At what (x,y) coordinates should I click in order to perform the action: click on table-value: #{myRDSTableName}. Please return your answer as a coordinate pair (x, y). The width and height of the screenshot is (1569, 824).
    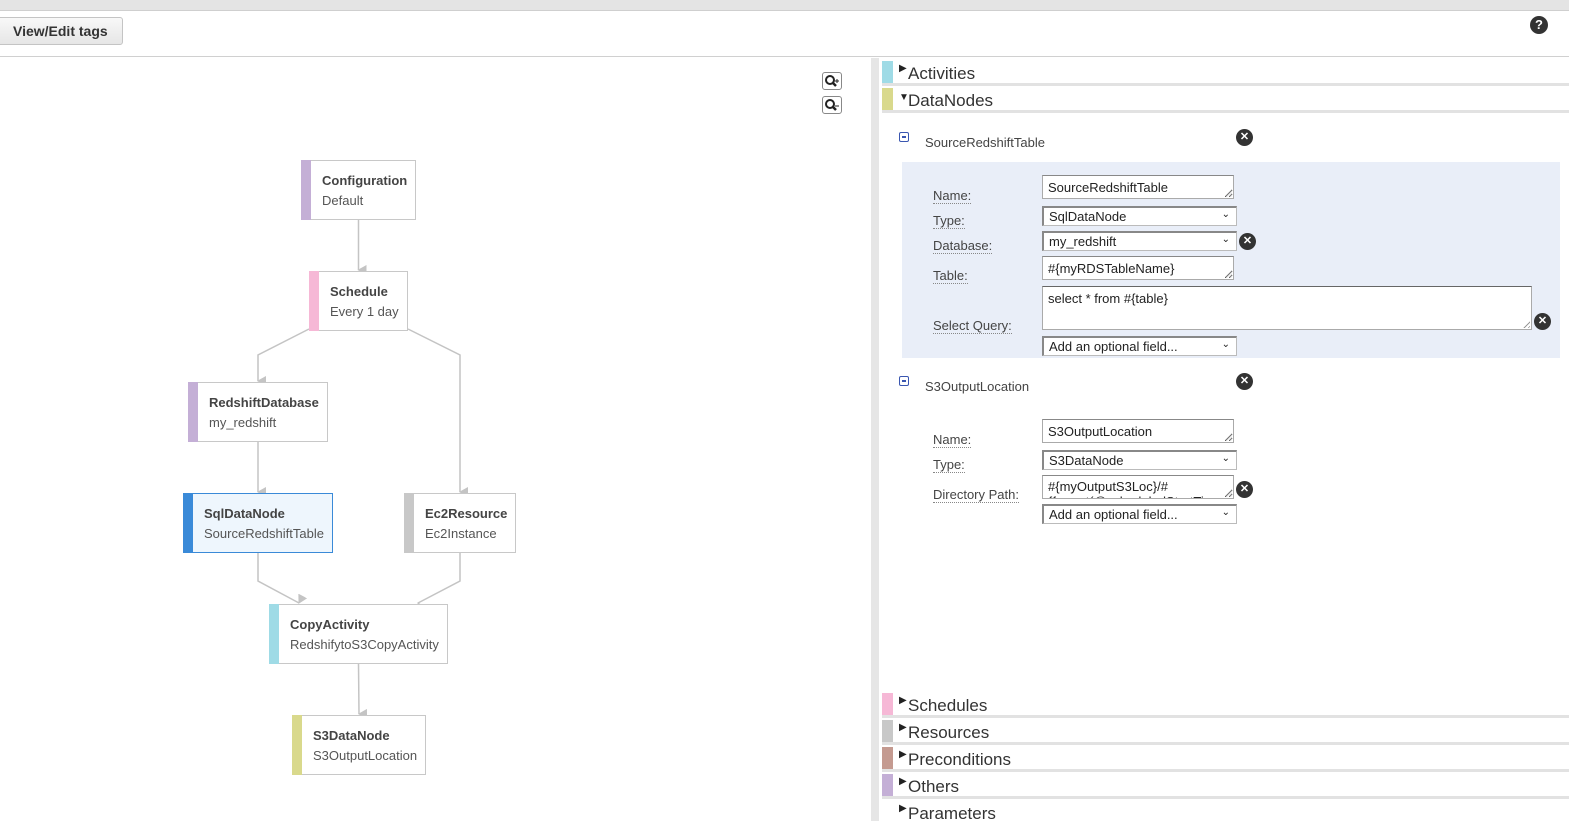
    Looking at the image, I should click on (1111, 268).